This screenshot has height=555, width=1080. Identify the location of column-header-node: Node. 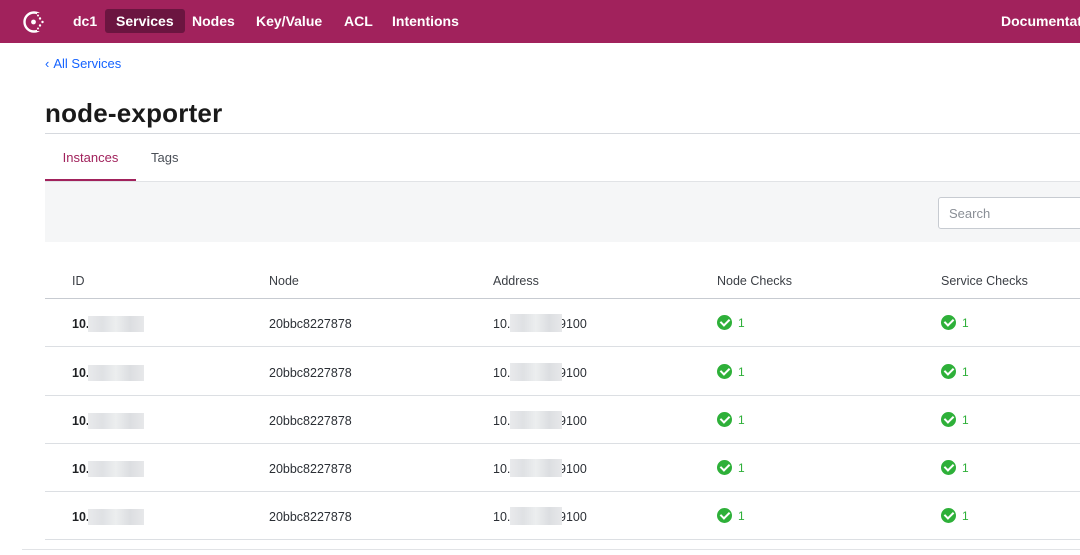
(284, 281).